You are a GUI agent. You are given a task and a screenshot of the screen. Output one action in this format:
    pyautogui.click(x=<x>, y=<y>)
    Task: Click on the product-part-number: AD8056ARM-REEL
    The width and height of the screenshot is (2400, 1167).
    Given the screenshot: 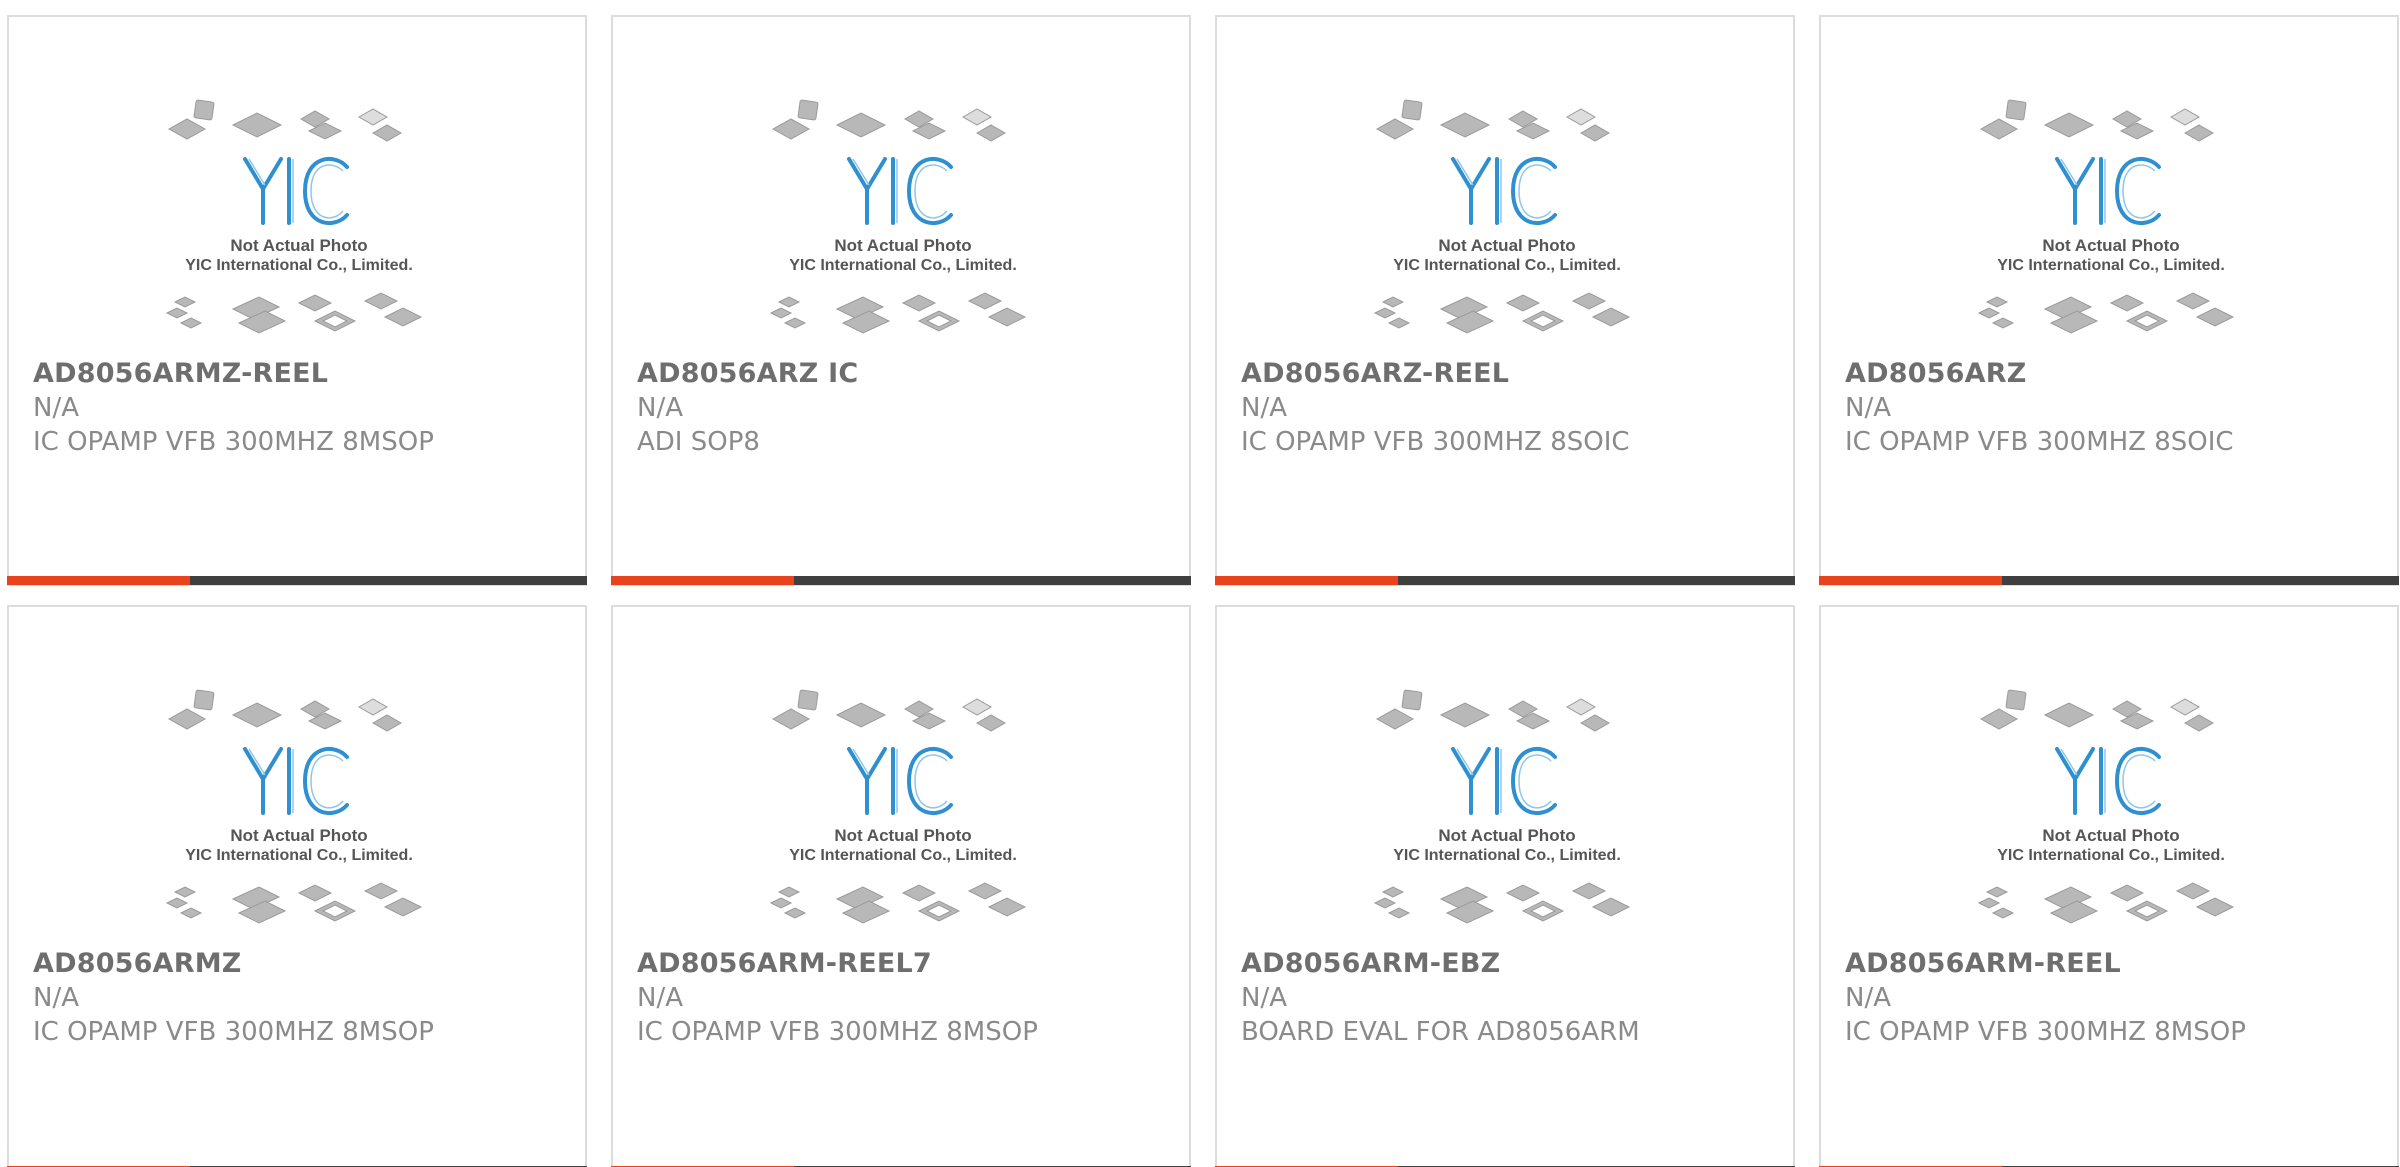 What is the action you would take?
    pyautogui.click(x=1983, y=963)
    